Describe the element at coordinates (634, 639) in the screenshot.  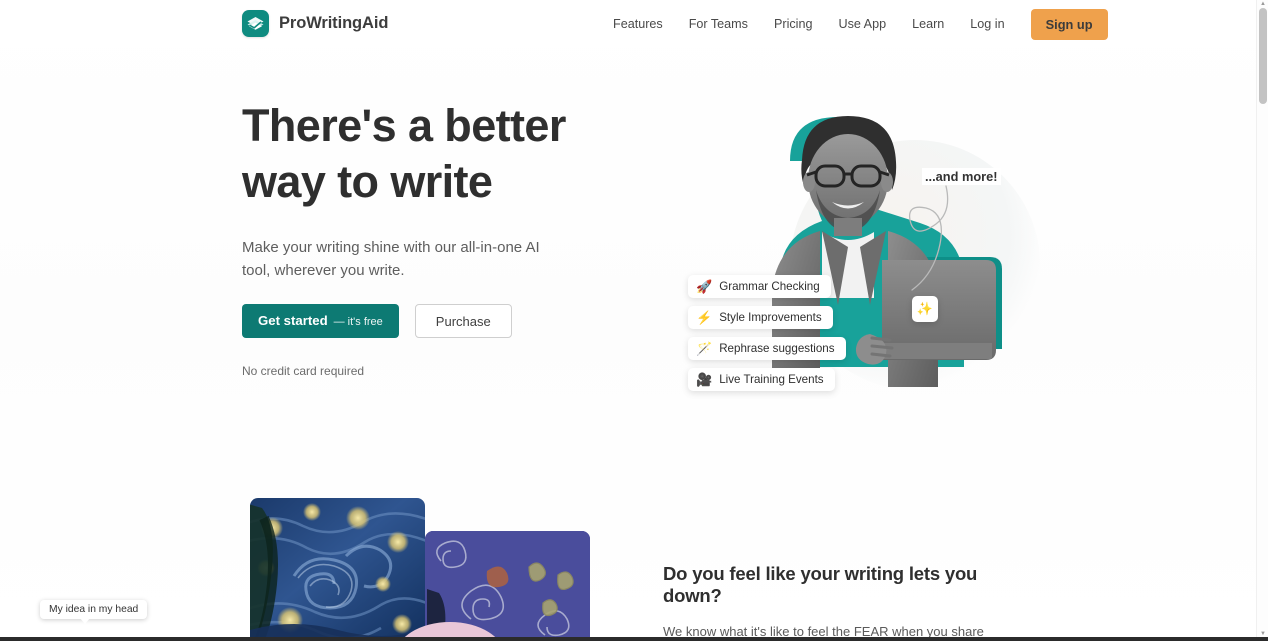
I see `horizontal-scrollbar` at that location.